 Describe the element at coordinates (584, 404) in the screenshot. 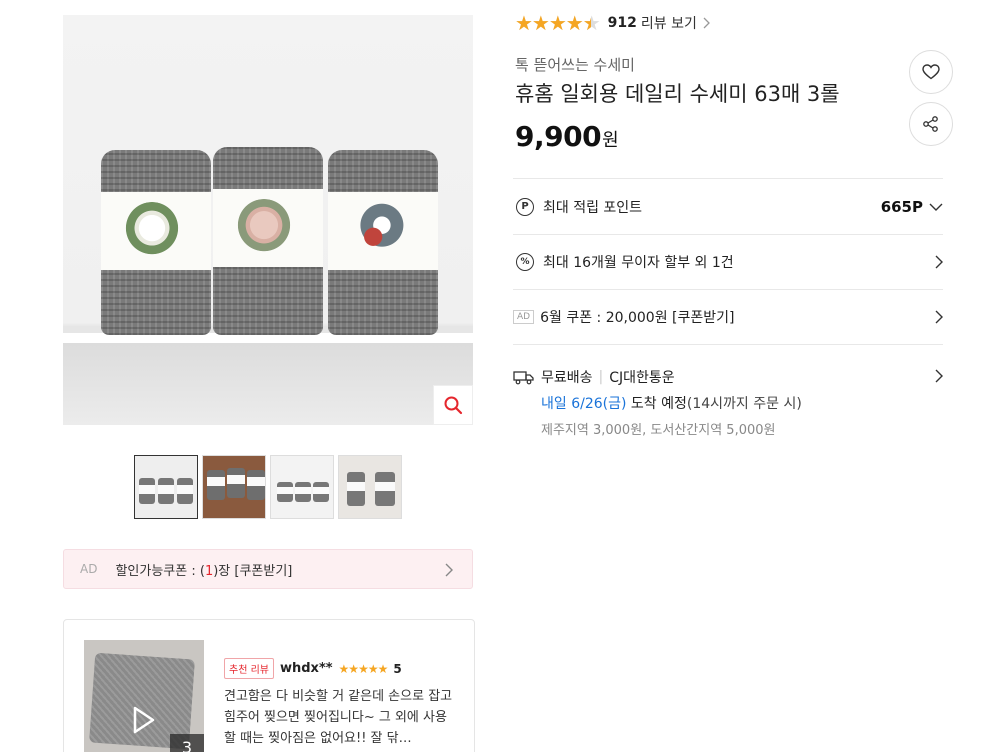

I see `arrival-date: 내일 6/26(금)` at that location.